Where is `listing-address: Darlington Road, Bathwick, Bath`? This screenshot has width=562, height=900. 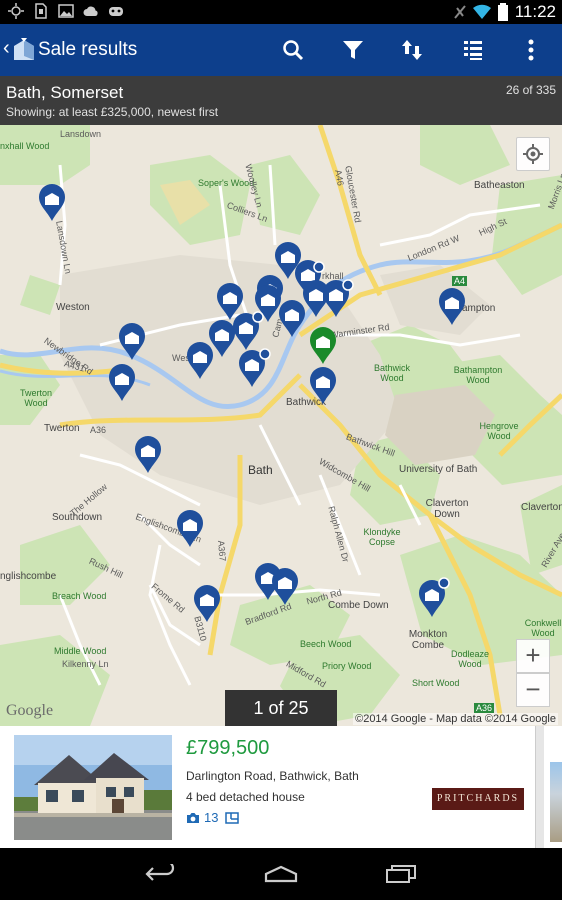 listing-address: Darlington Road, Bathwick, Bath is located at coordinates (272, 776).